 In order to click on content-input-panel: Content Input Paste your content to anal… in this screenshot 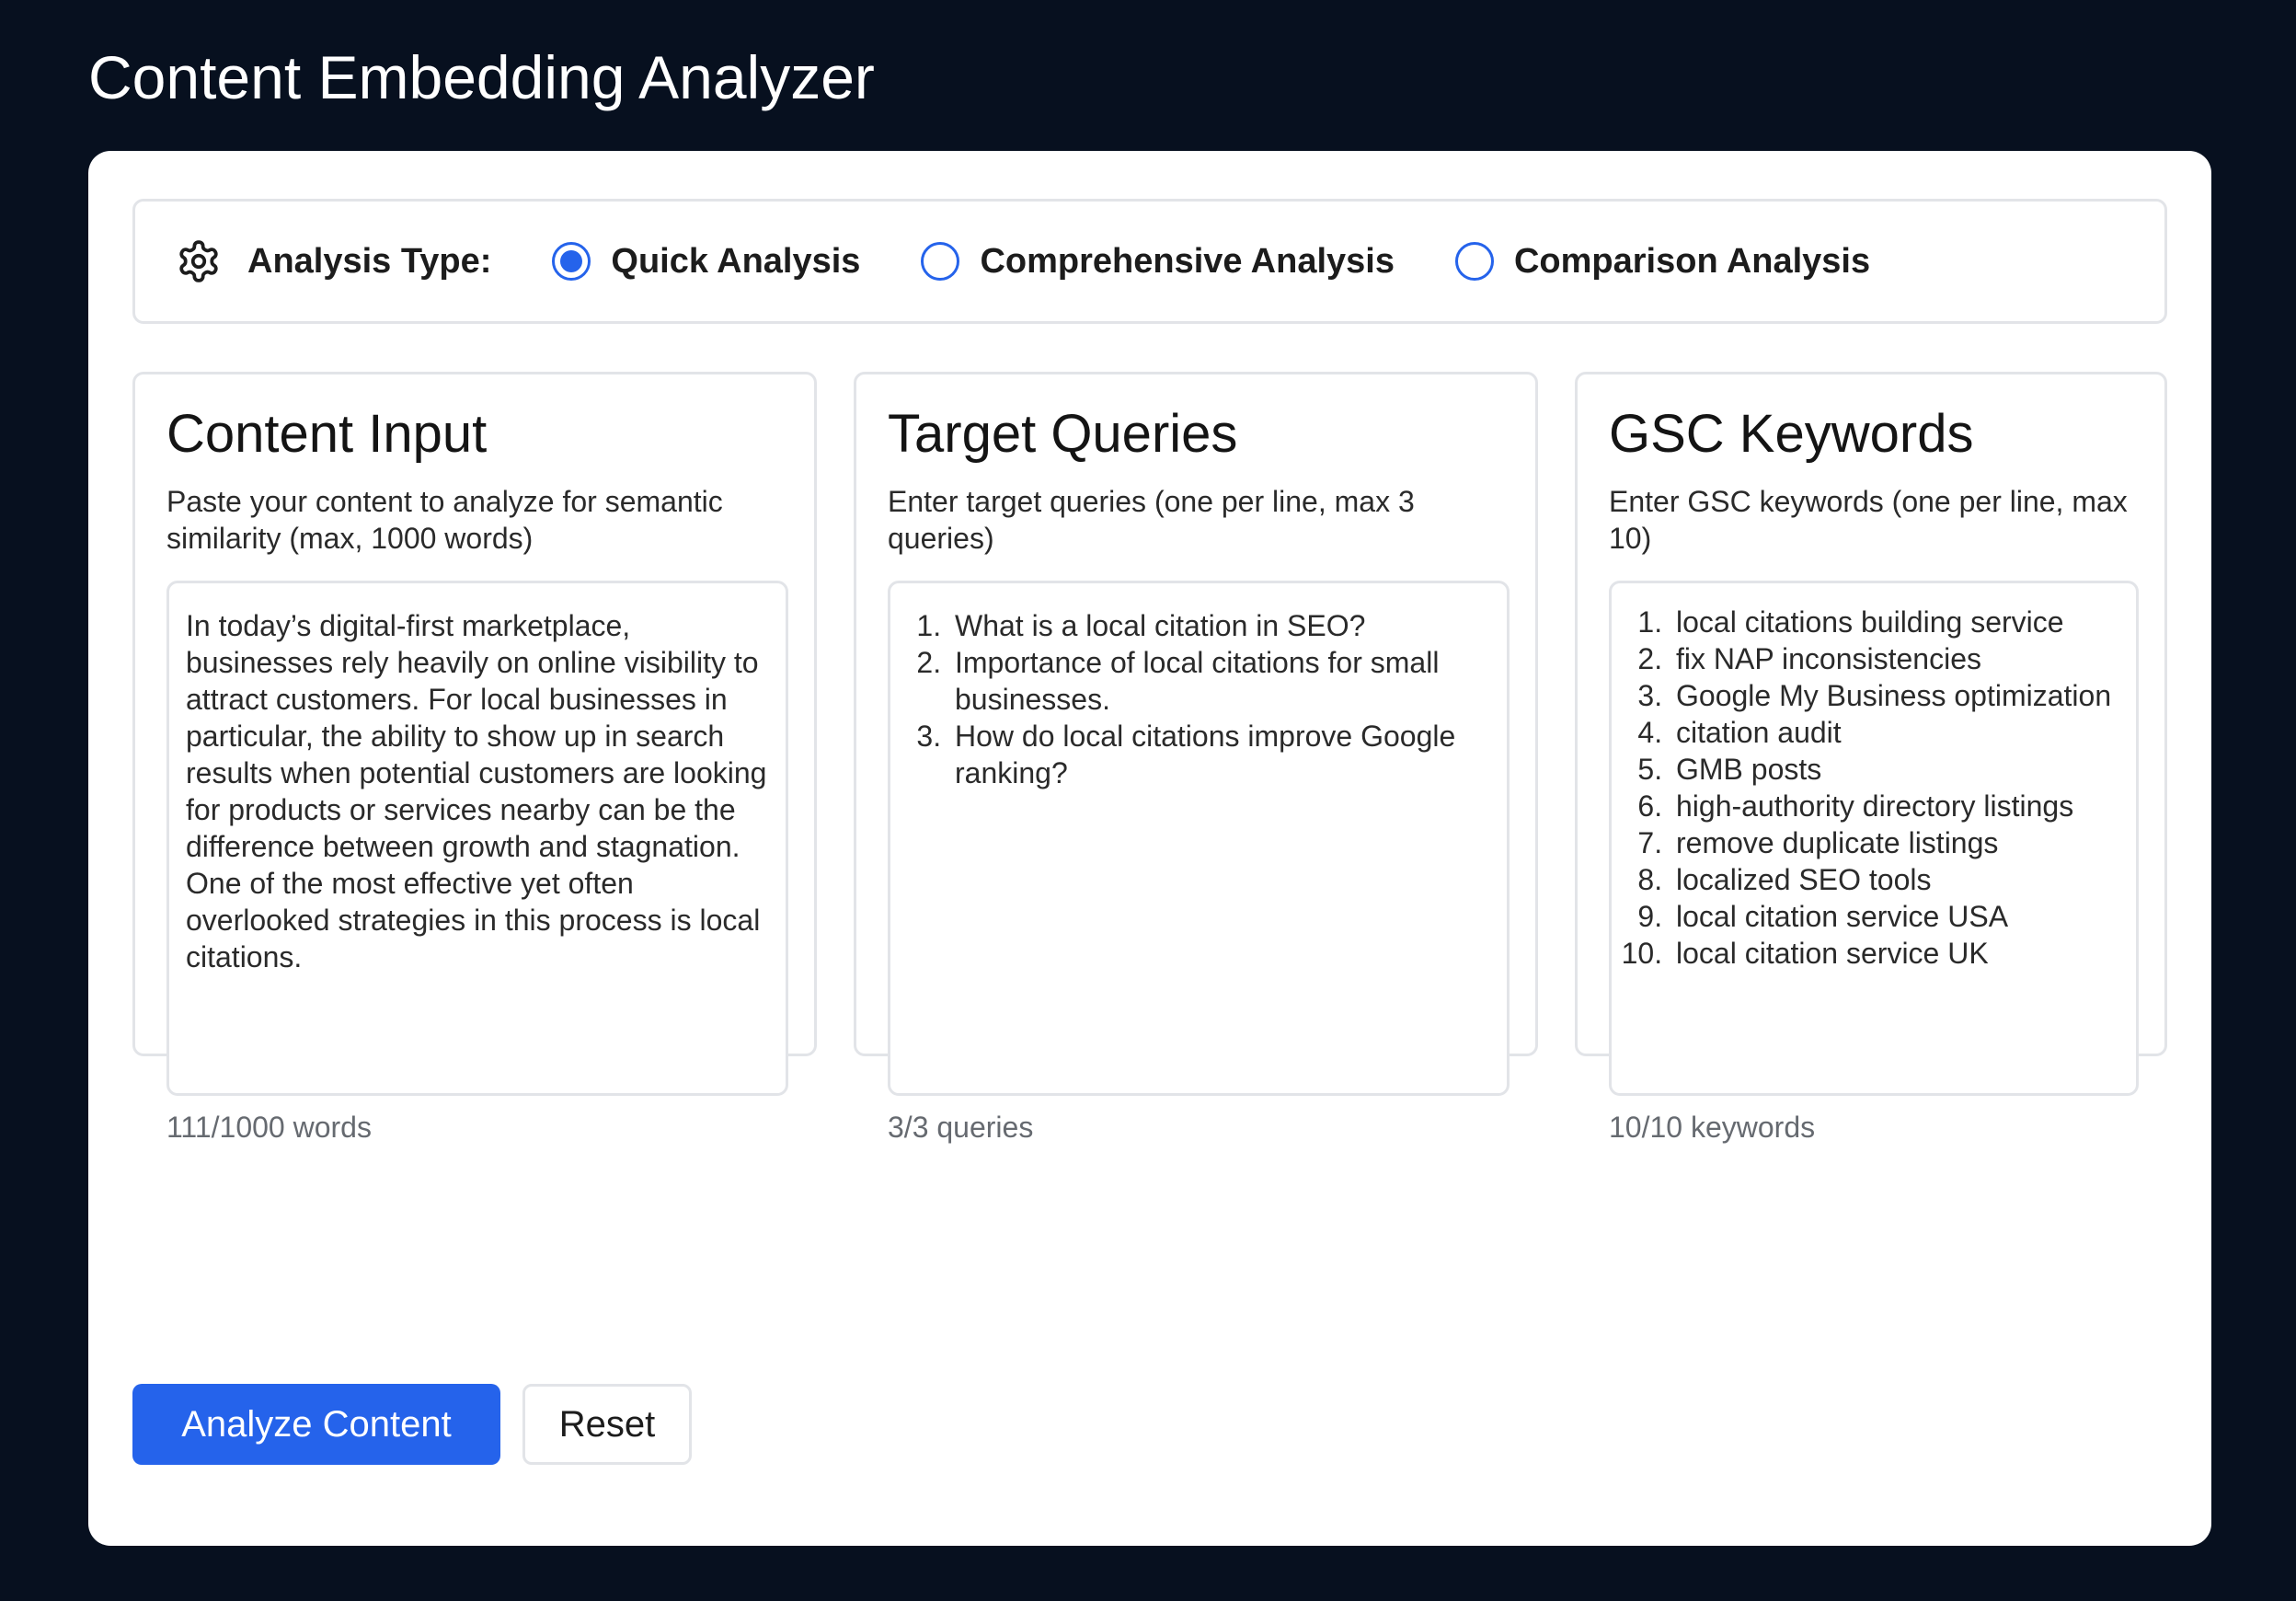, I will do `click(474, 758)`.